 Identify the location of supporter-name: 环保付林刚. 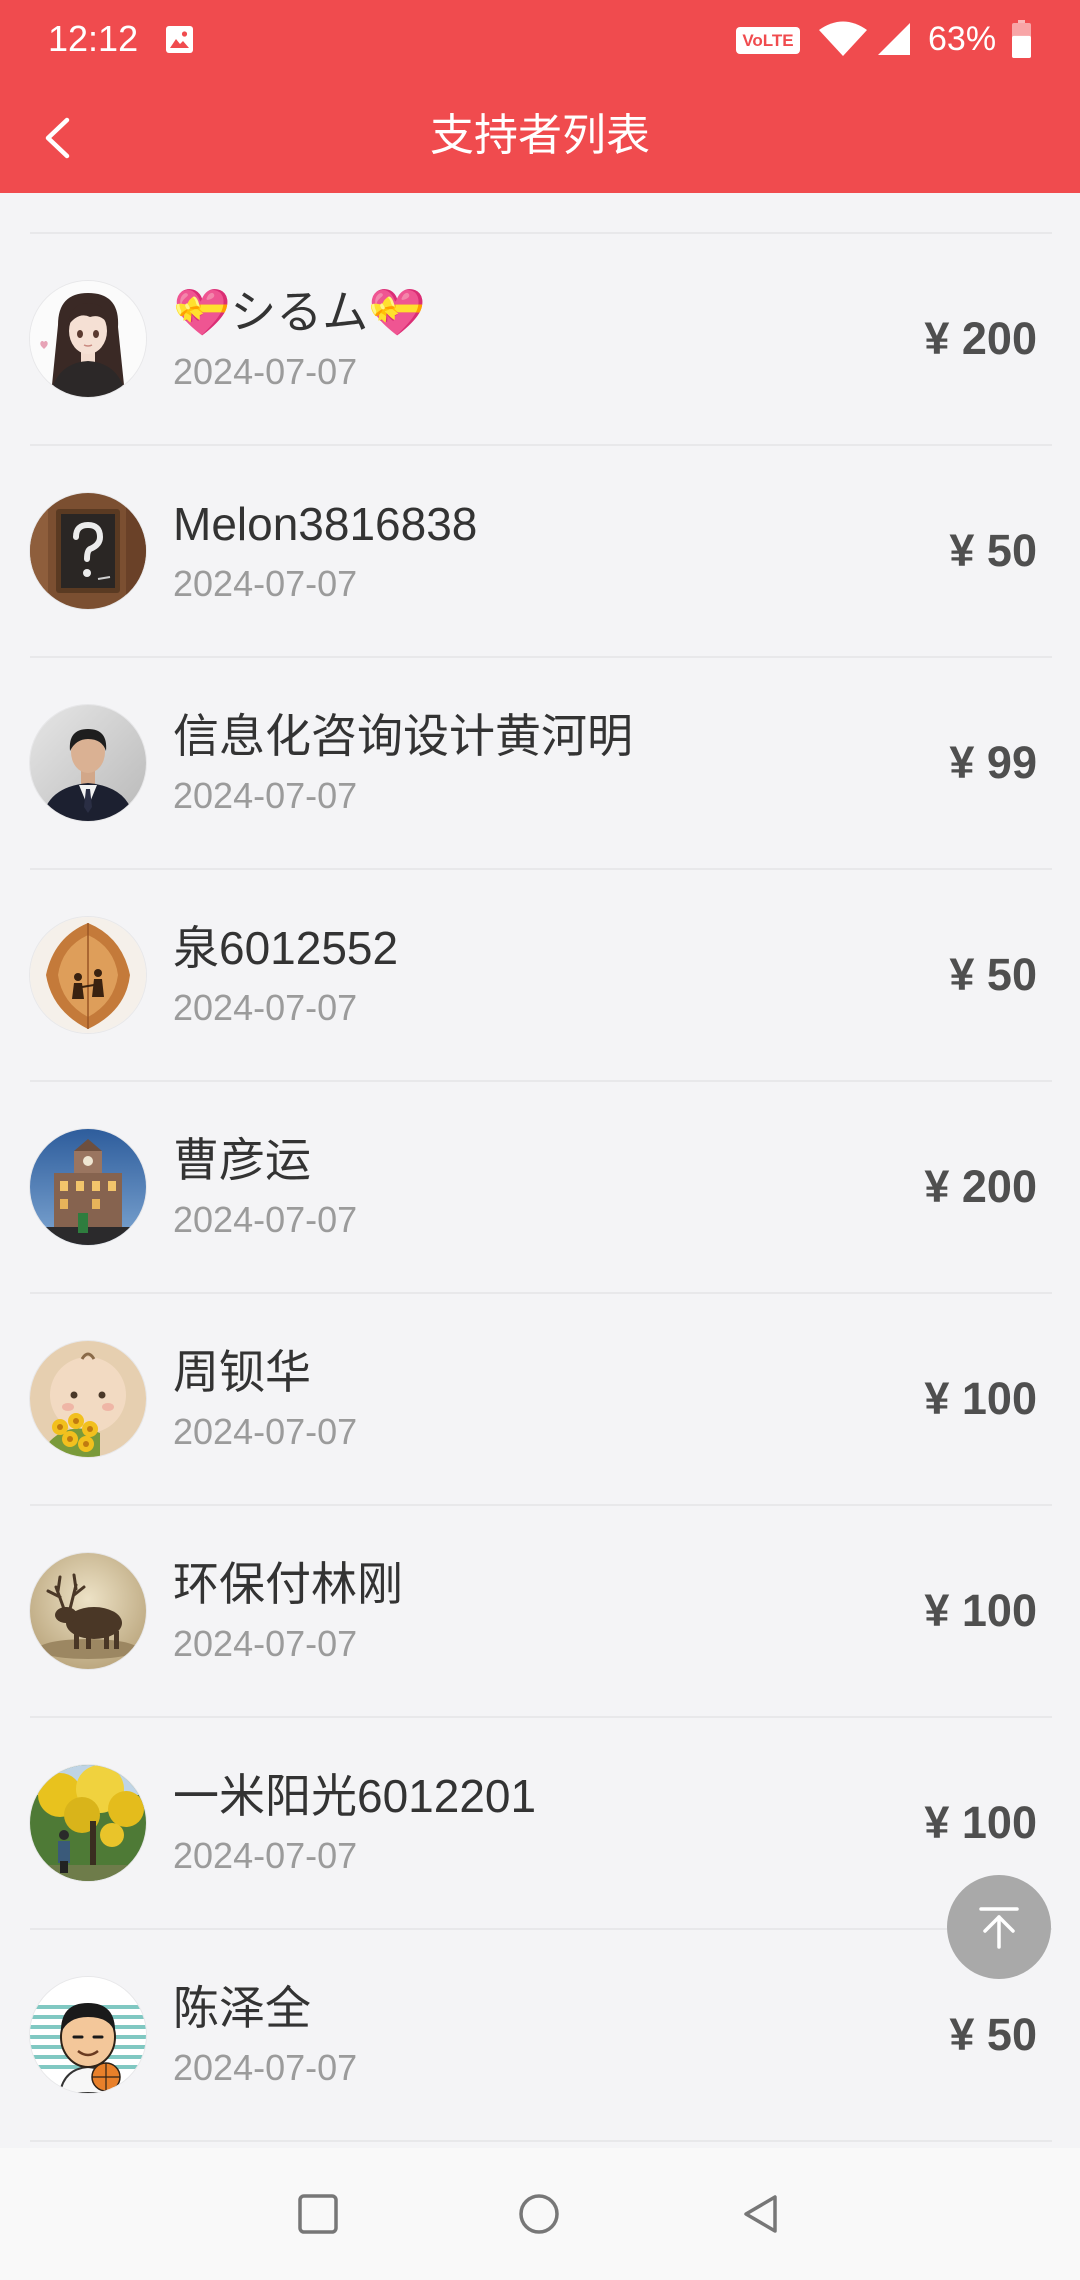
(288, 1584).